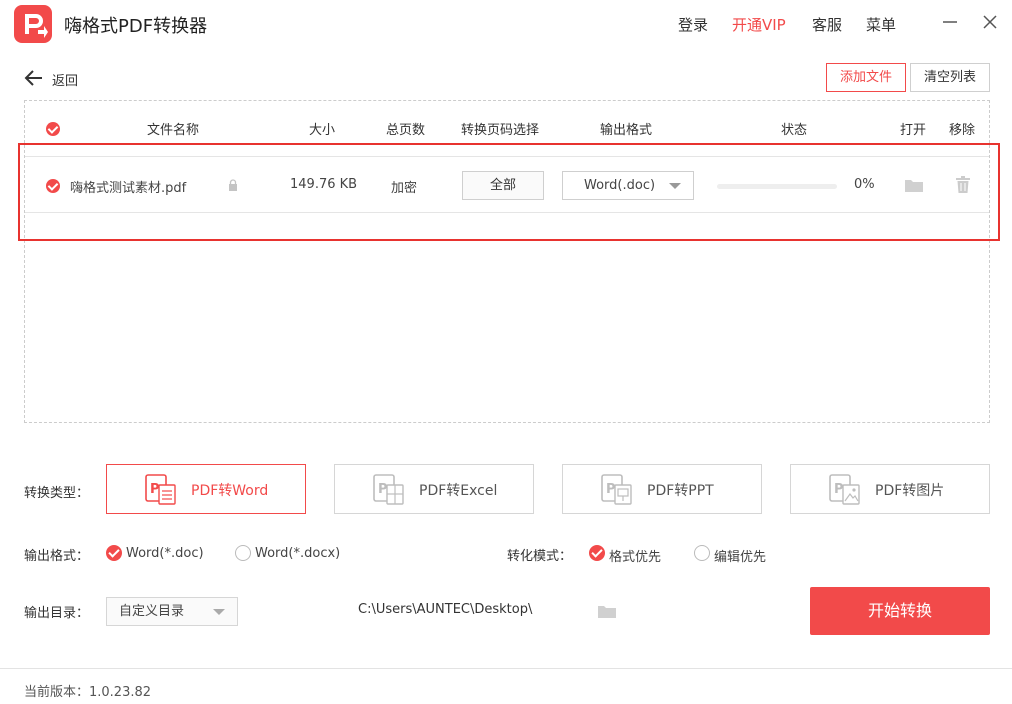 This screenshot has width=1012, height=704. I want to click on service-link: 客服, so click(827, 24).